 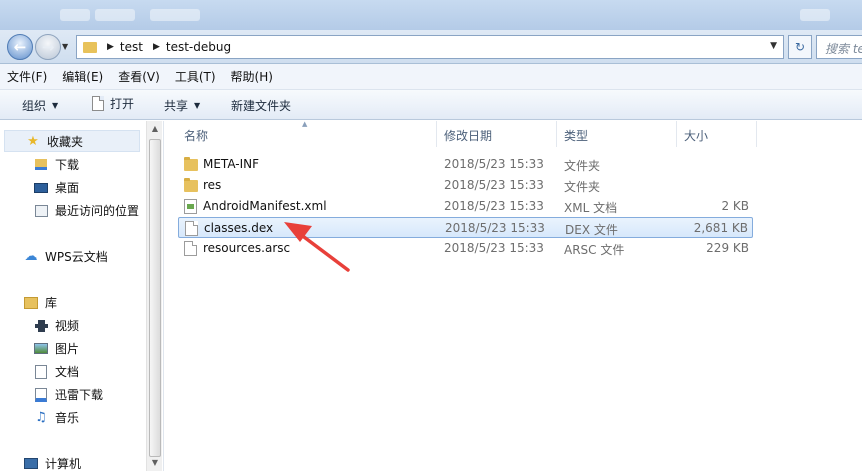 I want to click on nav-wps-label: WPS云文档, so click(x=76, y=257).